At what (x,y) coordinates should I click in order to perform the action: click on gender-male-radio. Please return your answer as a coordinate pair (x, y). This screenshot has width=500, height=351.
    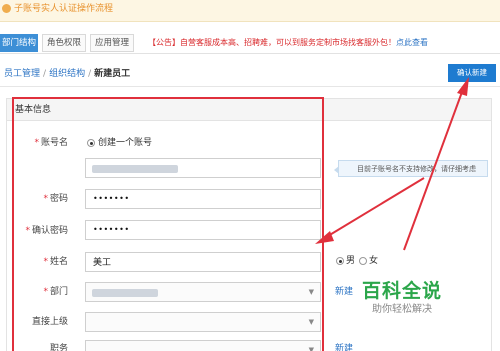
    Looking at the image, I should click on (340, 261).